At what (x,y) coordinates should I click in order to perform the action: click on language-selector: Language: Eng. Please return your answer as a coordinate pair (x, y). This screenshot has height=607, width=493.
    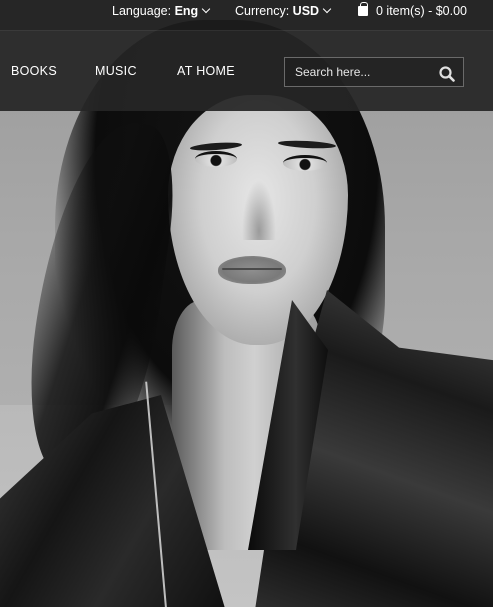
    Looking at the image, I should click on (161, 11).